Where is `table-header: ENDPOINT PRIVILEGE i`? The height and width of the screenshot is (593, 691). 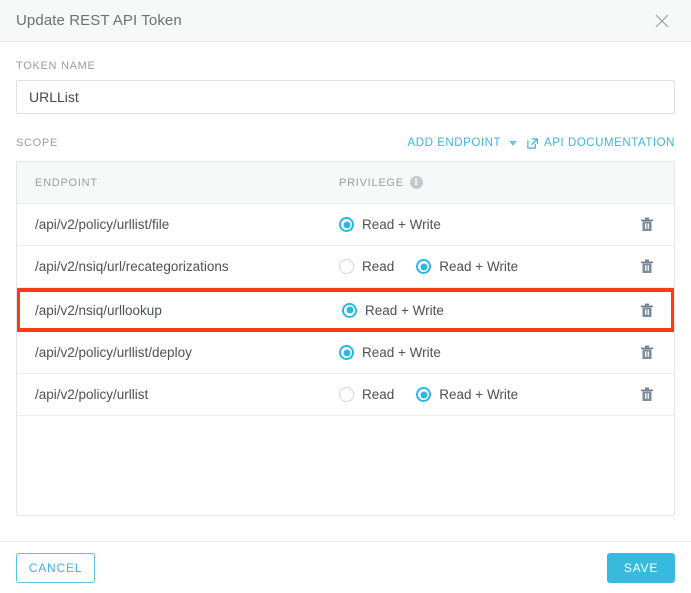
table-header: ENDPOINT PRIVILEGE i is located at coordinates (345, 183).